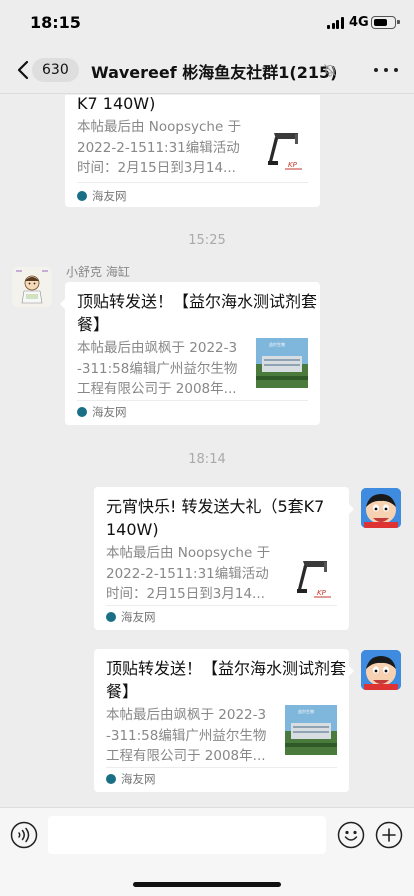 The height and width of the screenshot is (896, 414). Describe the element at coordinates (215, 518) in the screenshot. I see `link-card-title: 元宵快乐! 转发送大礼（5套K7 140W)` at that location.